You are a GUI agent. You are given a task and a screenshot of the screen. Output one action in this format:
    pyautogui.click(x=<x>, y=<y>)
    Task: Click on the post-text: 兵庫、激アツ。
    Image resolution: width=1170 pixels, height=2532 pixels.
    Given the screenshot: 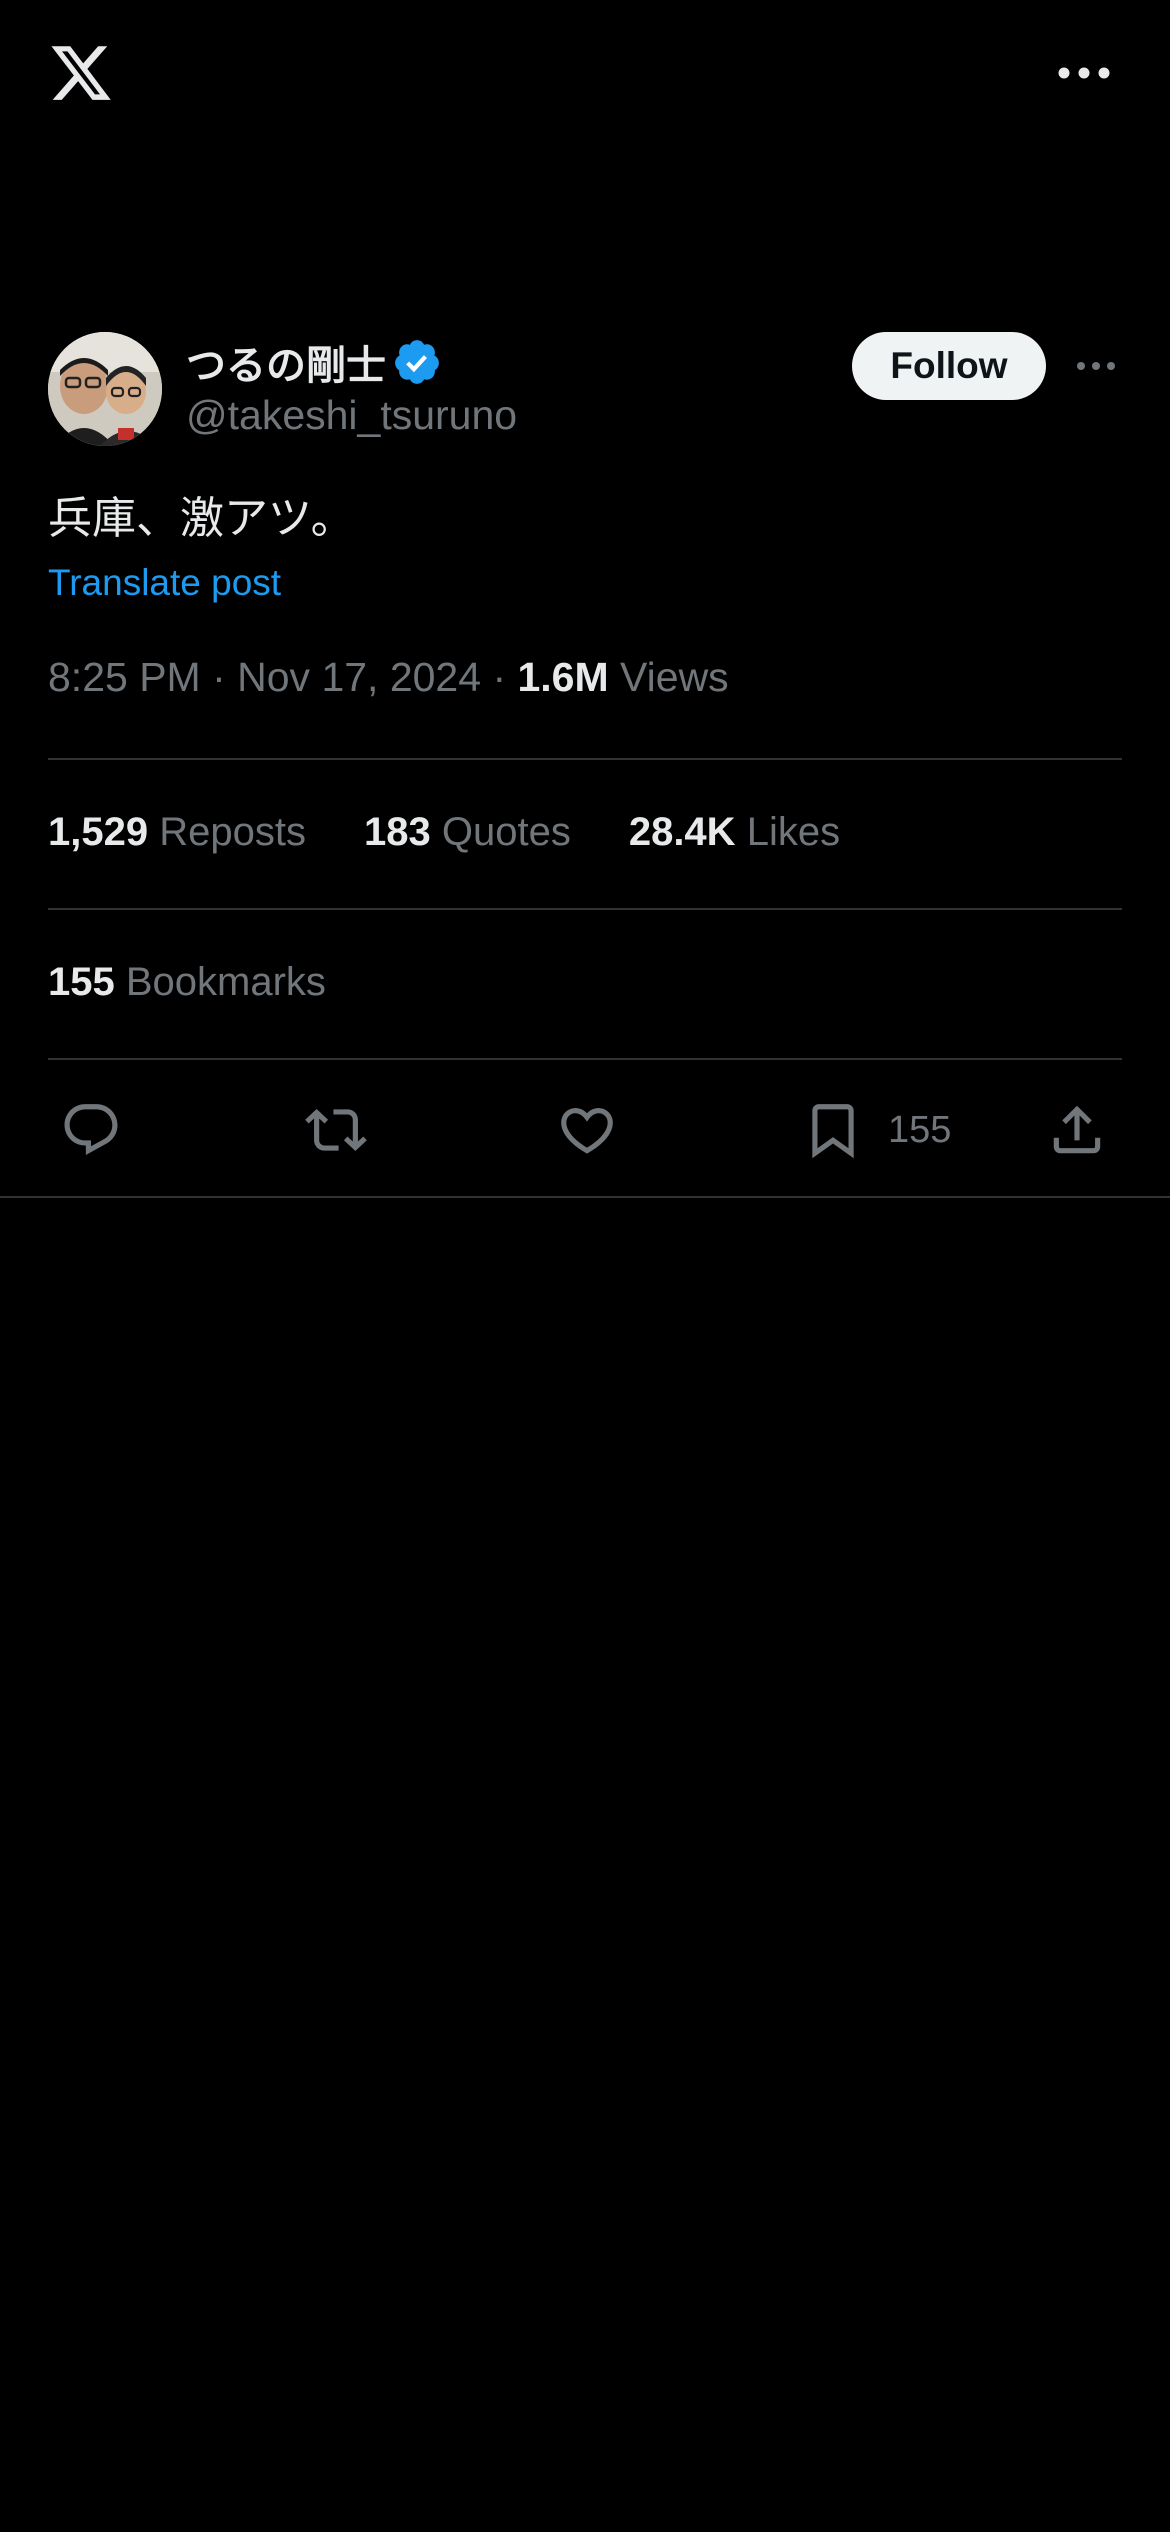 What is the action you would take?
    pyautogui.click(x=201, y=518)
    